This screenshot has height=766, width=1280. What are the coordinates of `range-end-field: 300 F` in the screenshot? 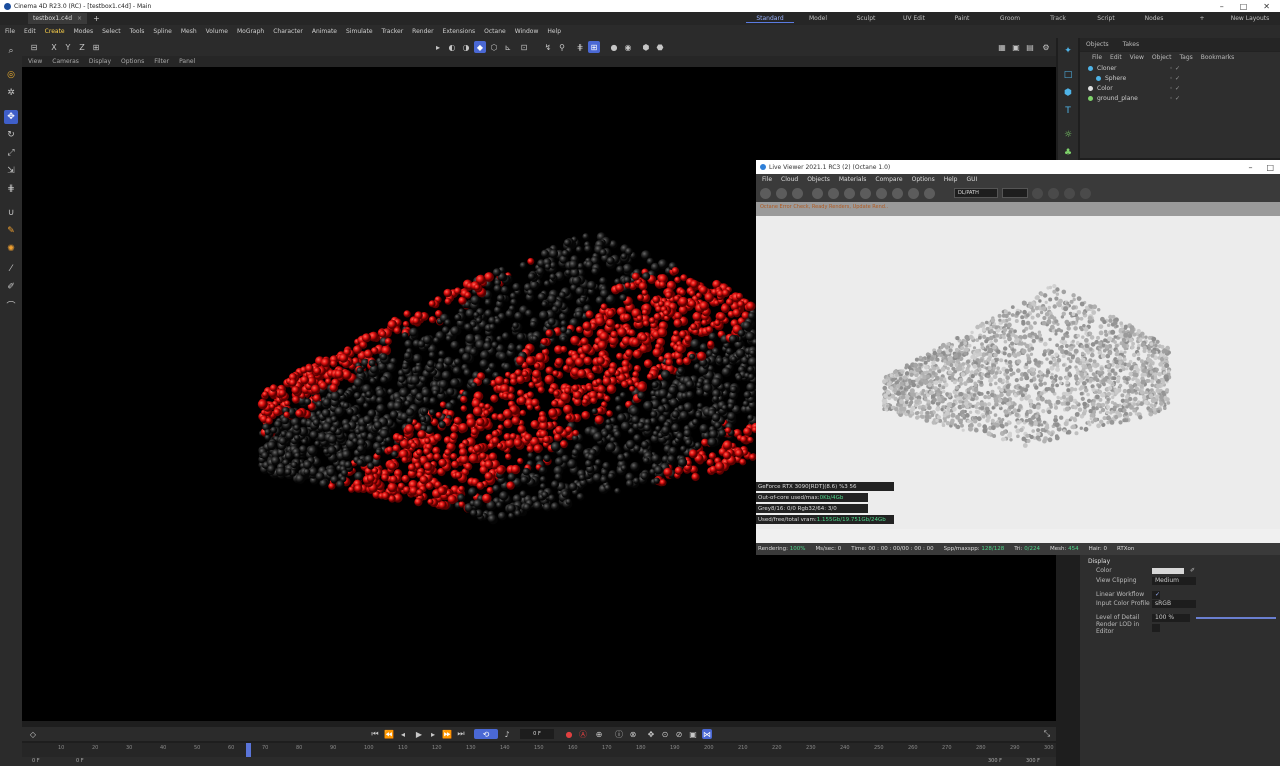 It's located at (995, 761).